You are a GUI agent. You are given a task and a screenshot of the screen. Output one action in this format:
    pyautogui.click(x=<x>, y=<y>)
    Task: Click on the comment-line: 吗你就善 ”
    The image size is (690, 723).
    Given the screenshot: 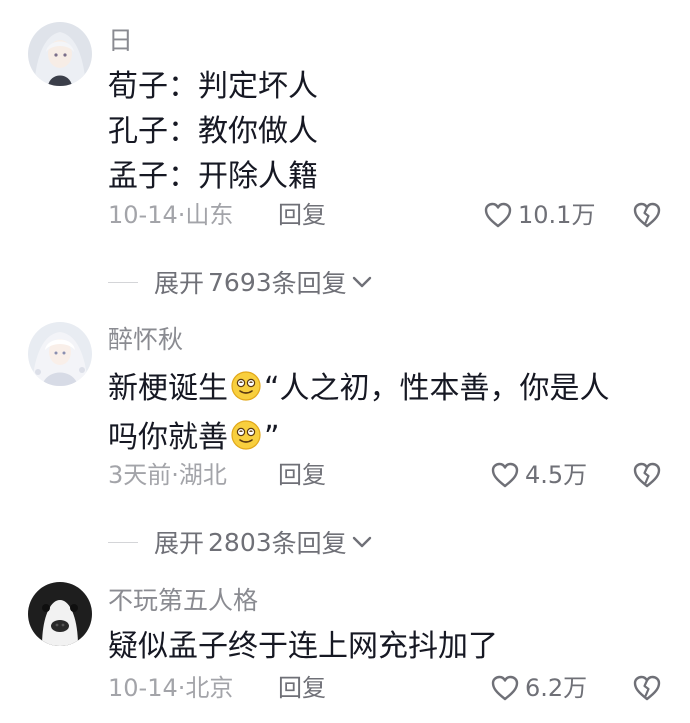 What is the action you would take?
    pyautogui.click(x=390, y=439)
    